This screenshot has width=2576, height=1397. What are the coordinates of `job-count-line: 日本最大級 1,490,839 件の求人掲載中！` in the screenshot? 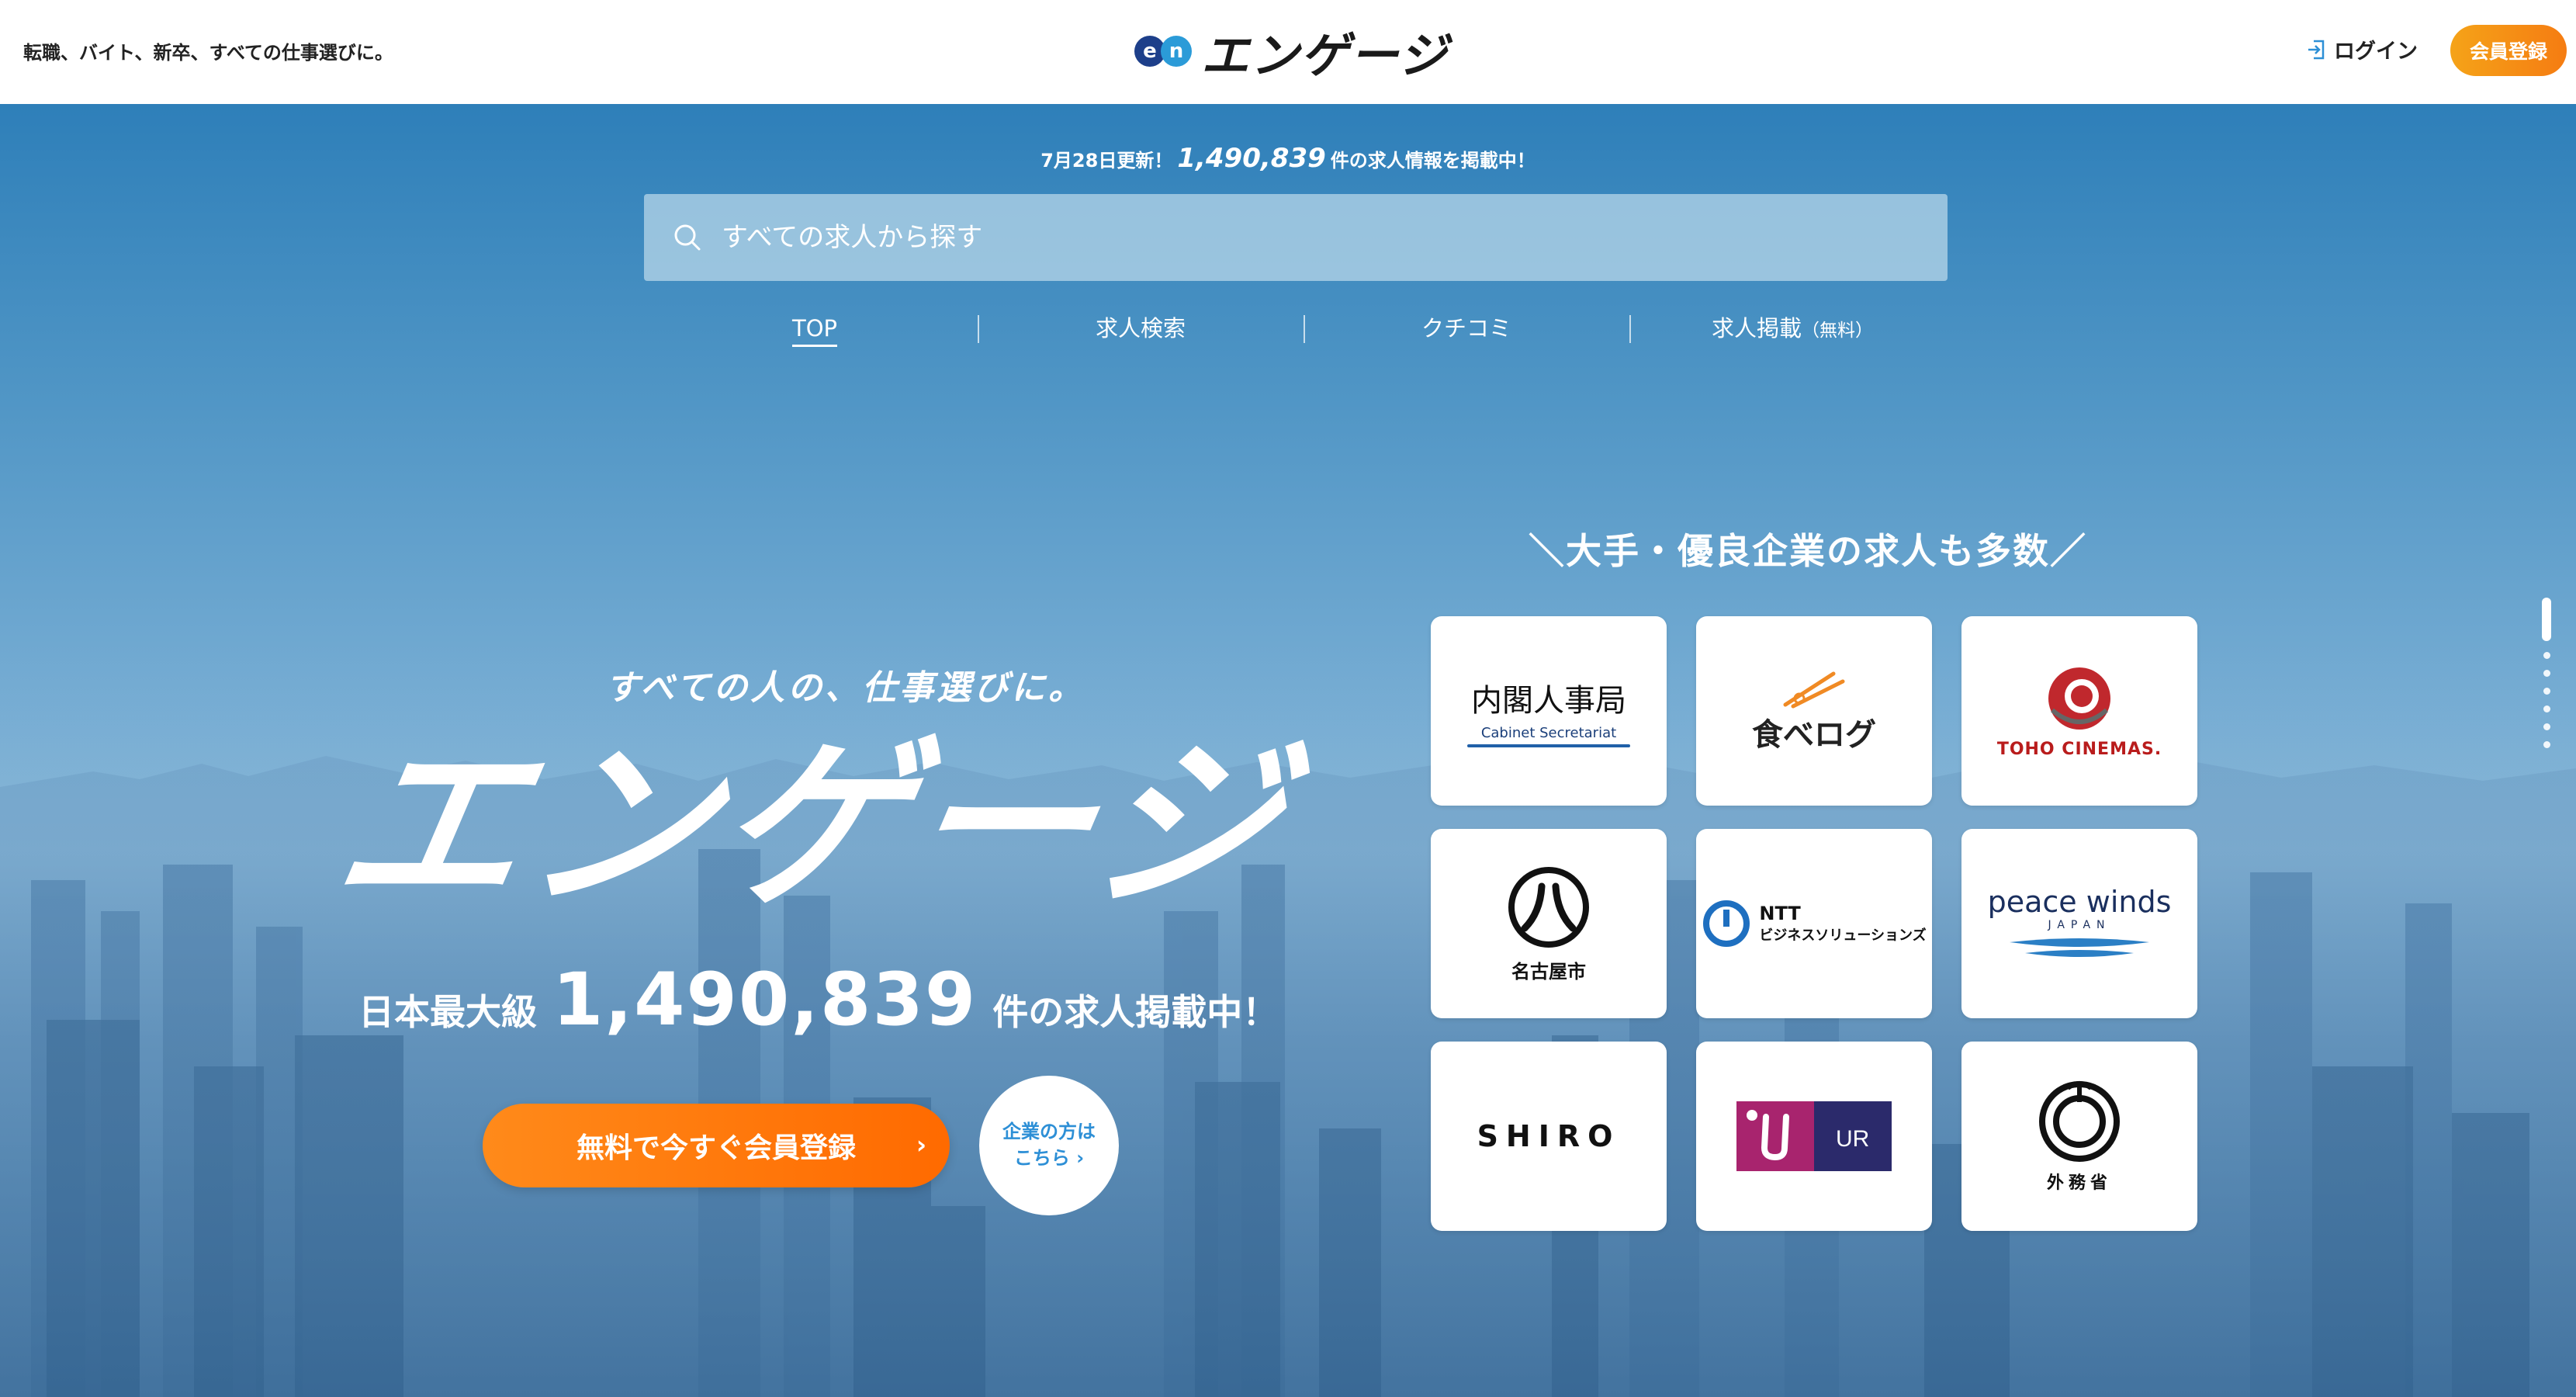 It's located at (818, 1000).